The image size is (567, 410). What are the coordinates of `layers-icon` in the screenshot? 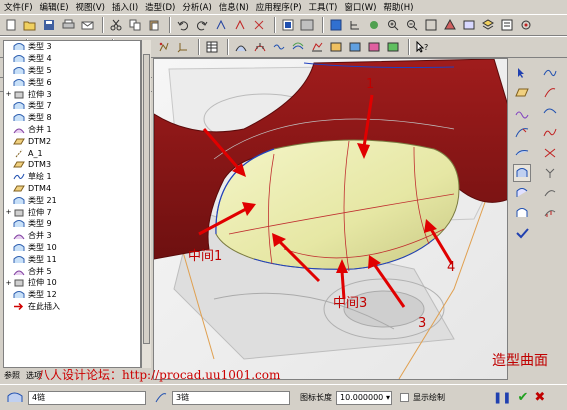 It's located at (488, 25).